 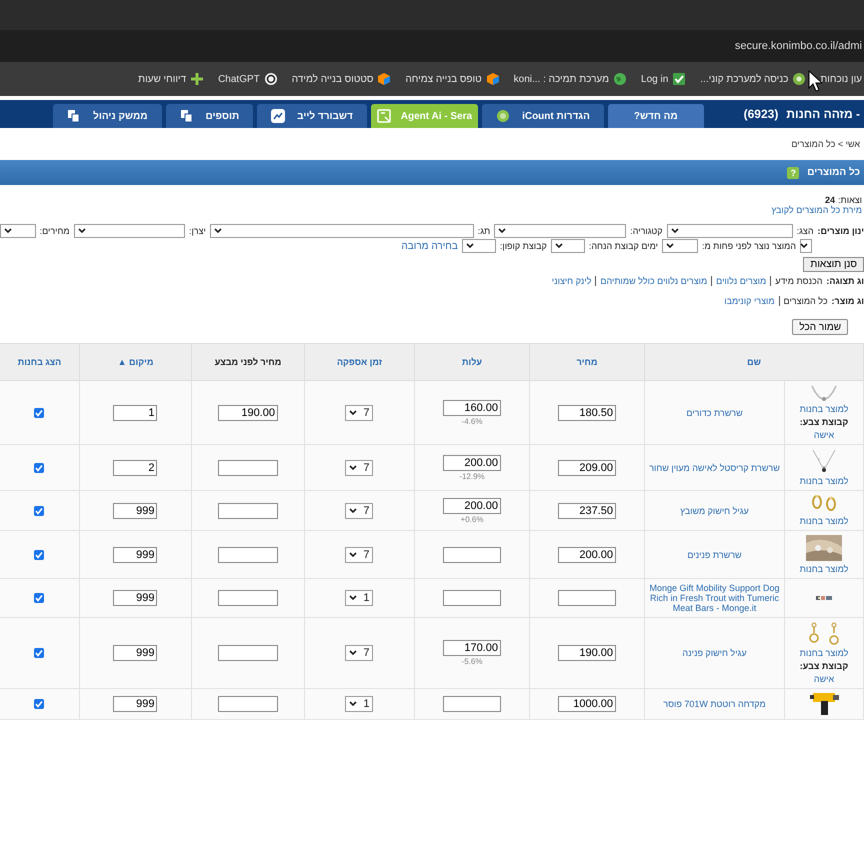 What do you see at coordinates (543, 116) in the screenshot?
I see `nav-button: הגדרות iCount` at bounding box center [543, 116].